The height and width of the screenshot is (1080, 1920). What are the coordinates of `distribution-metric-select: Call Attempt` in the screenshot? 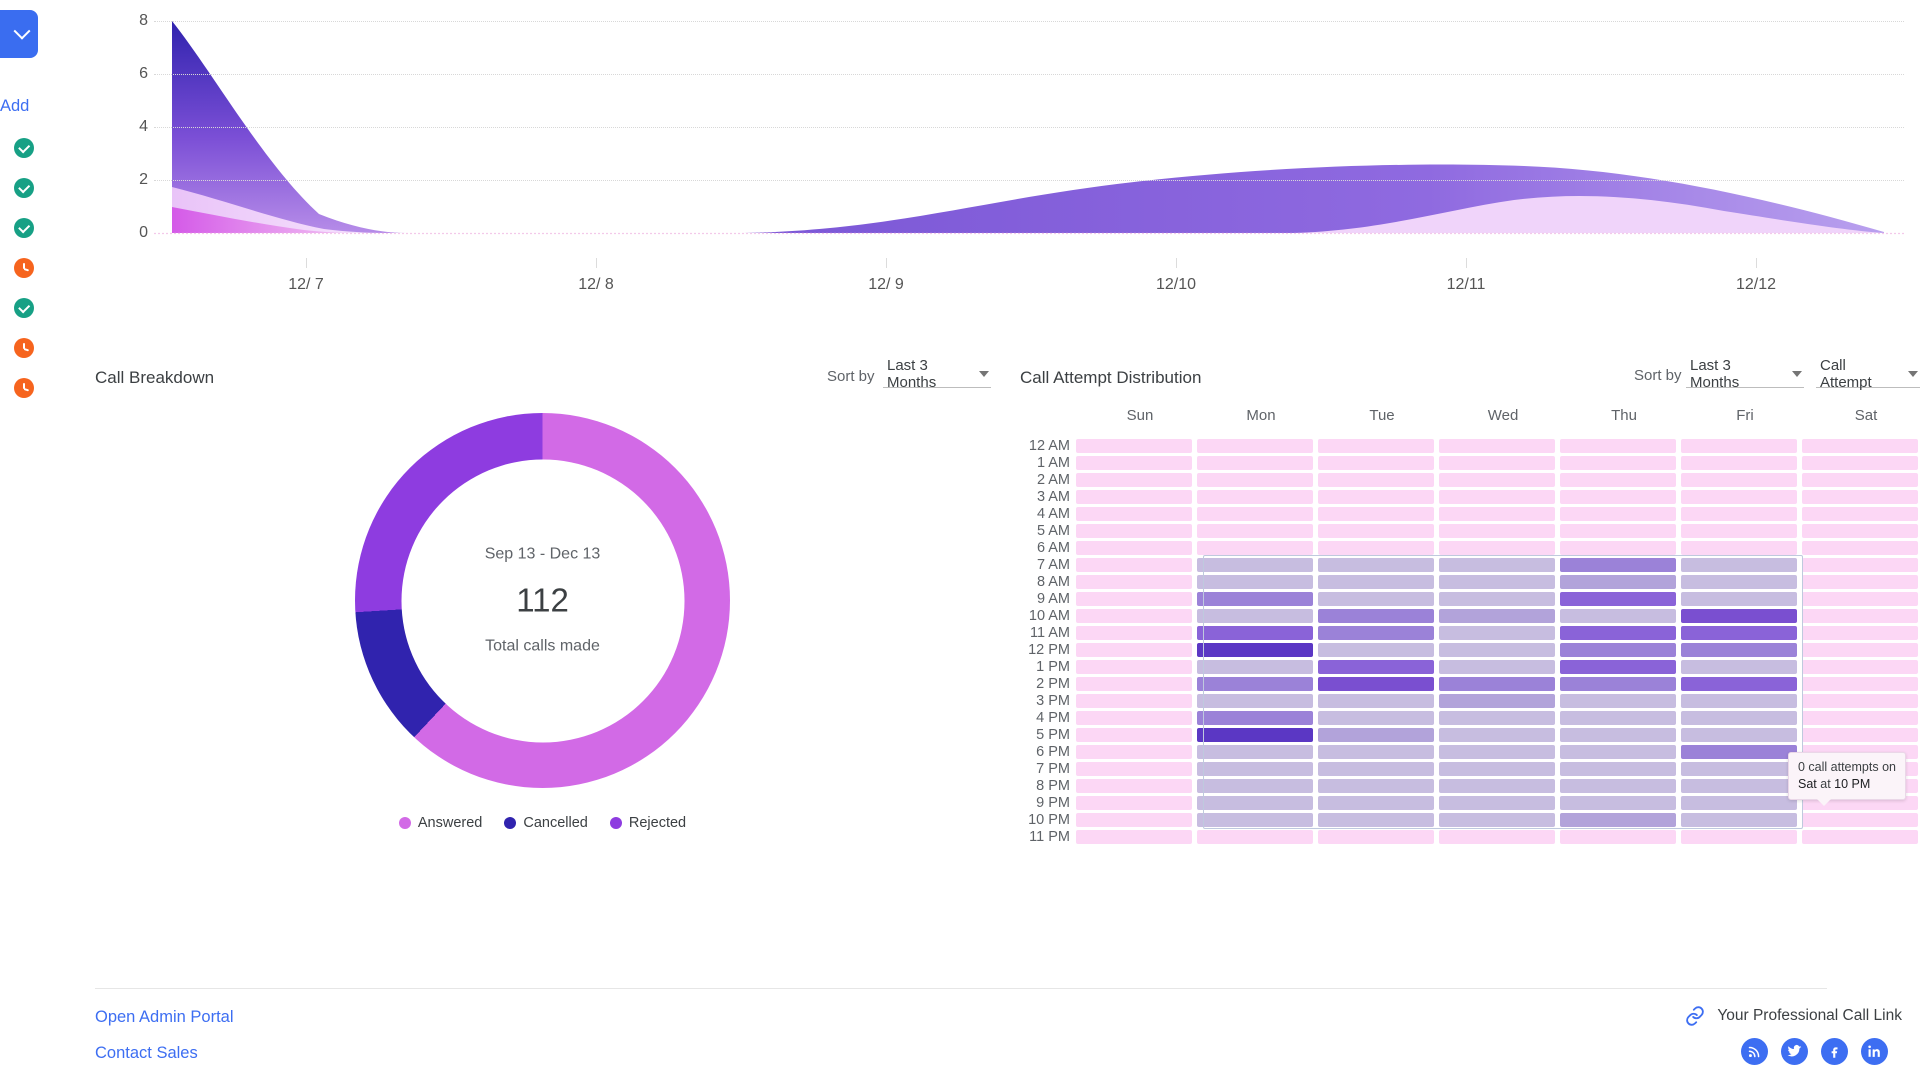 It's located at (1868, 374).